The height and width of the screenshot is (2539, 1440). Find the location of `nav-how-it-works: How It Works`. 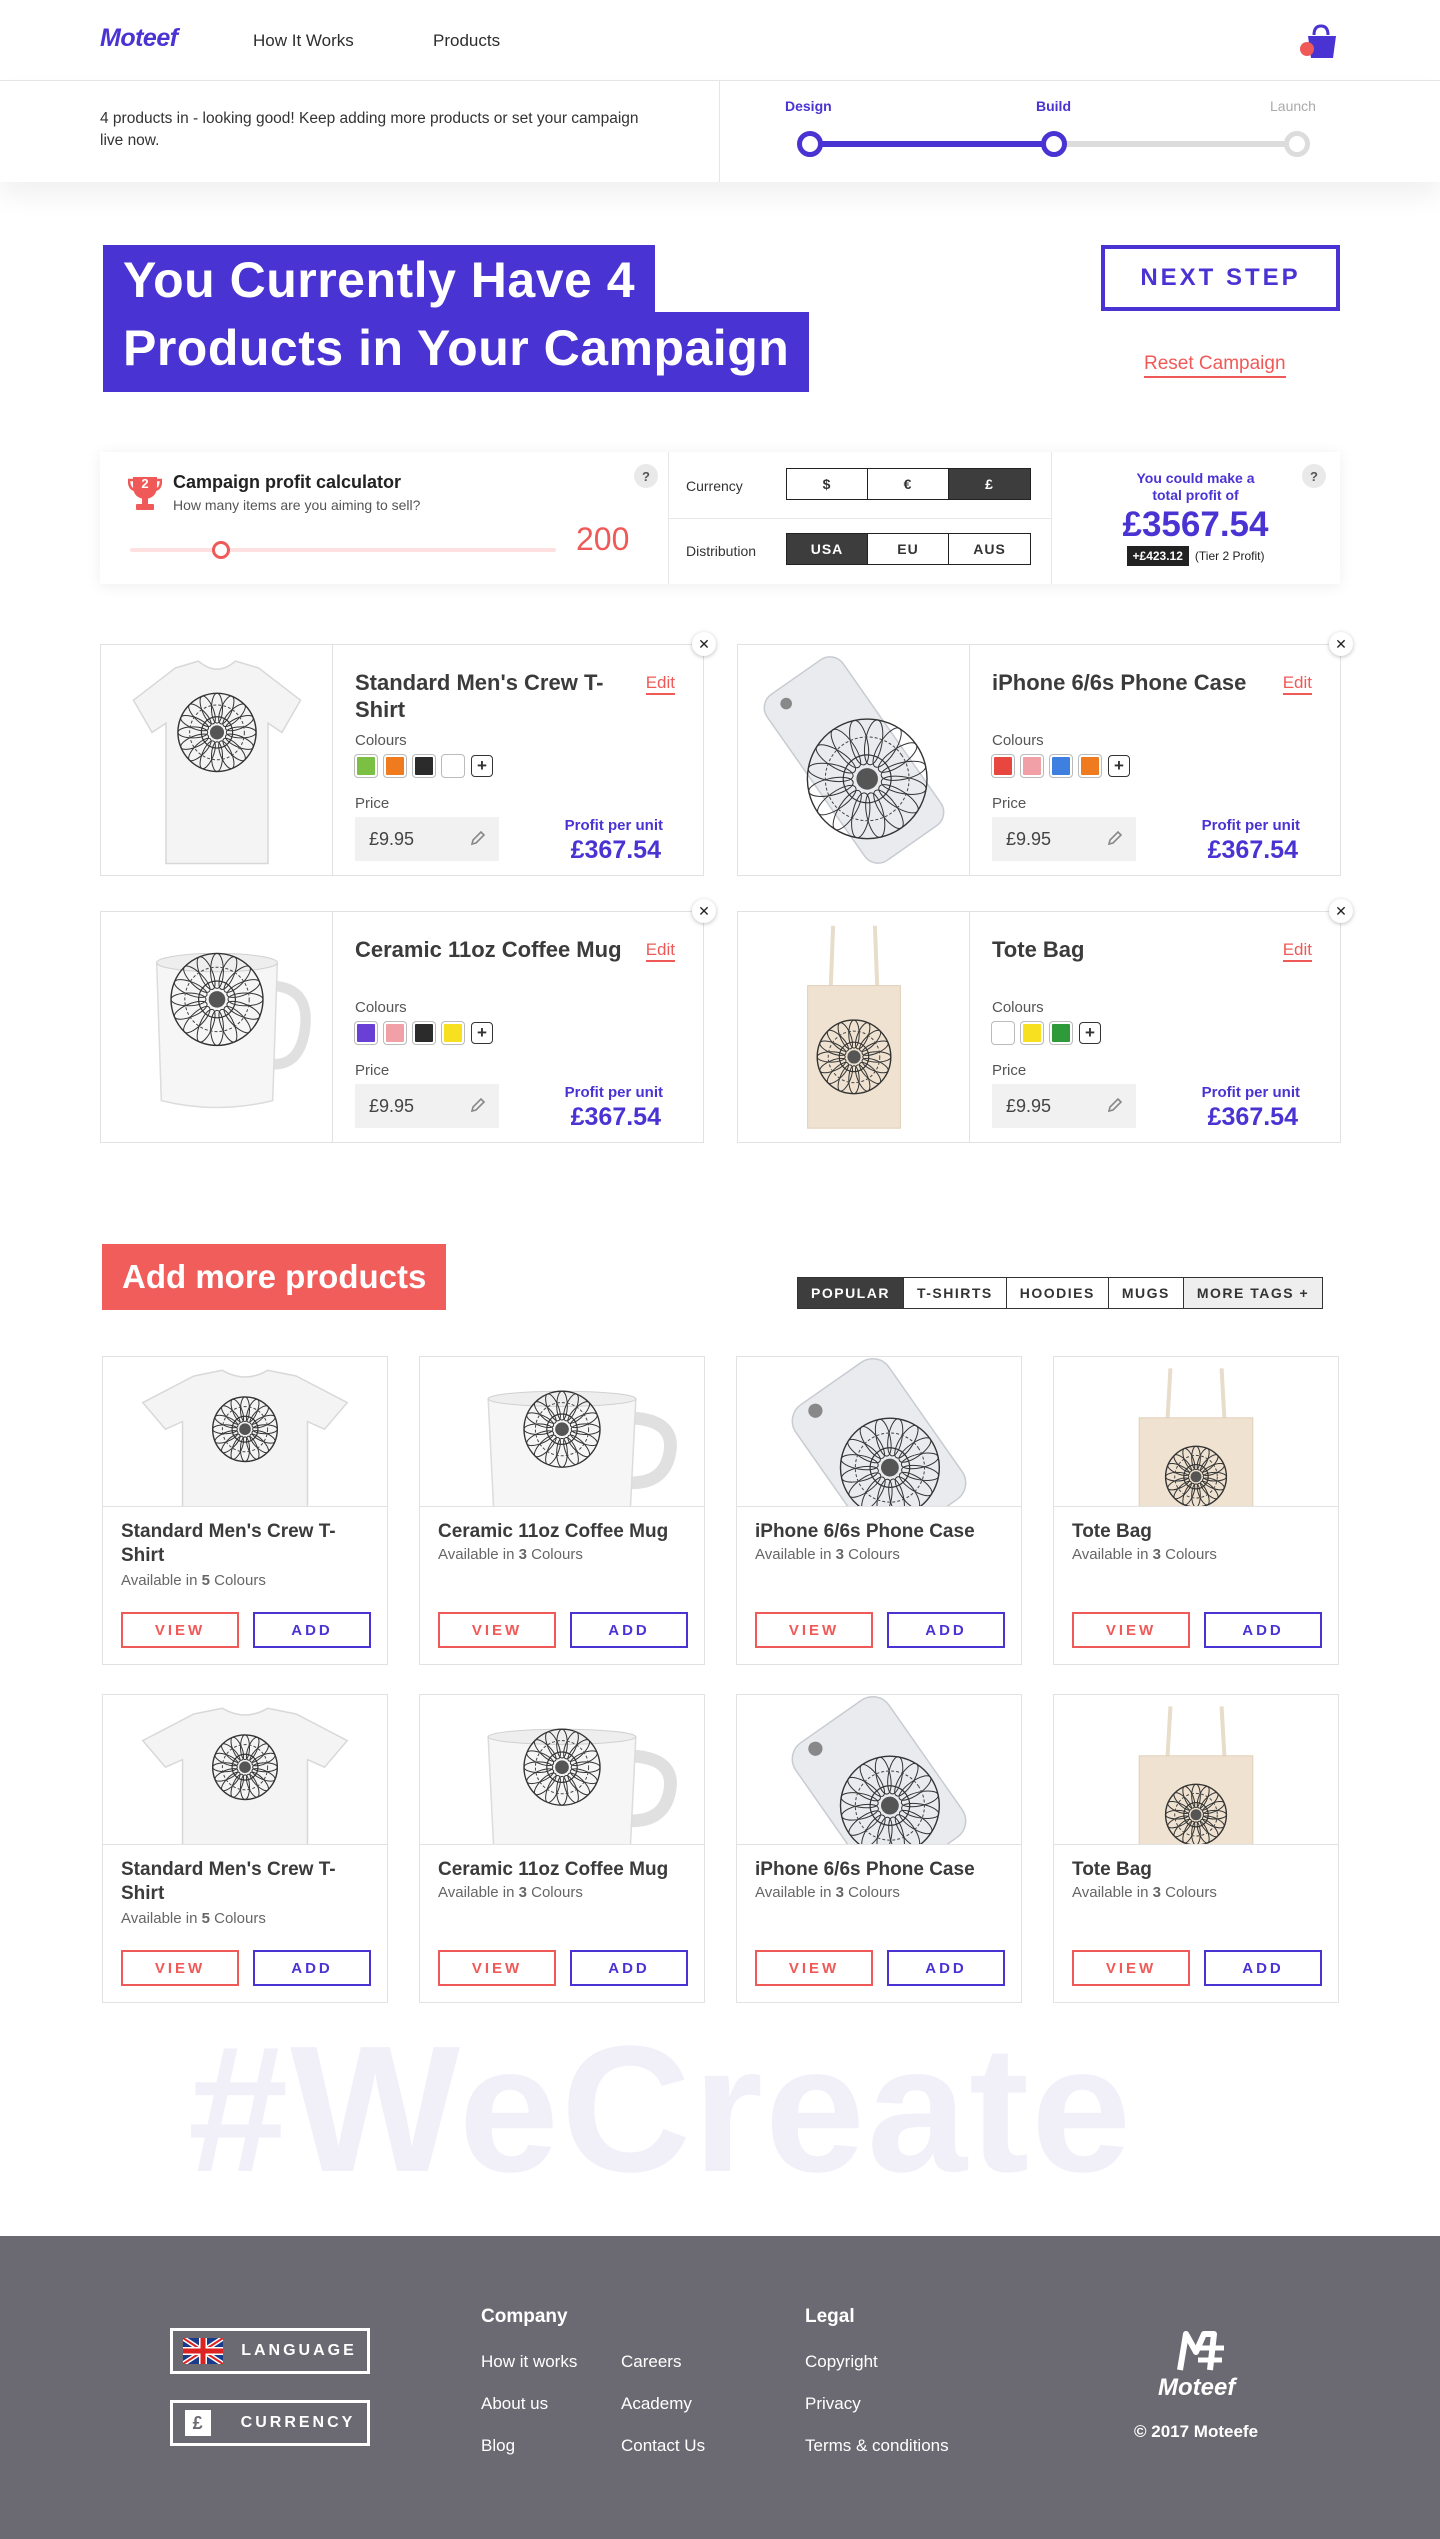

nav-how-it-works: How It Works is located at coordinates (303, 41).